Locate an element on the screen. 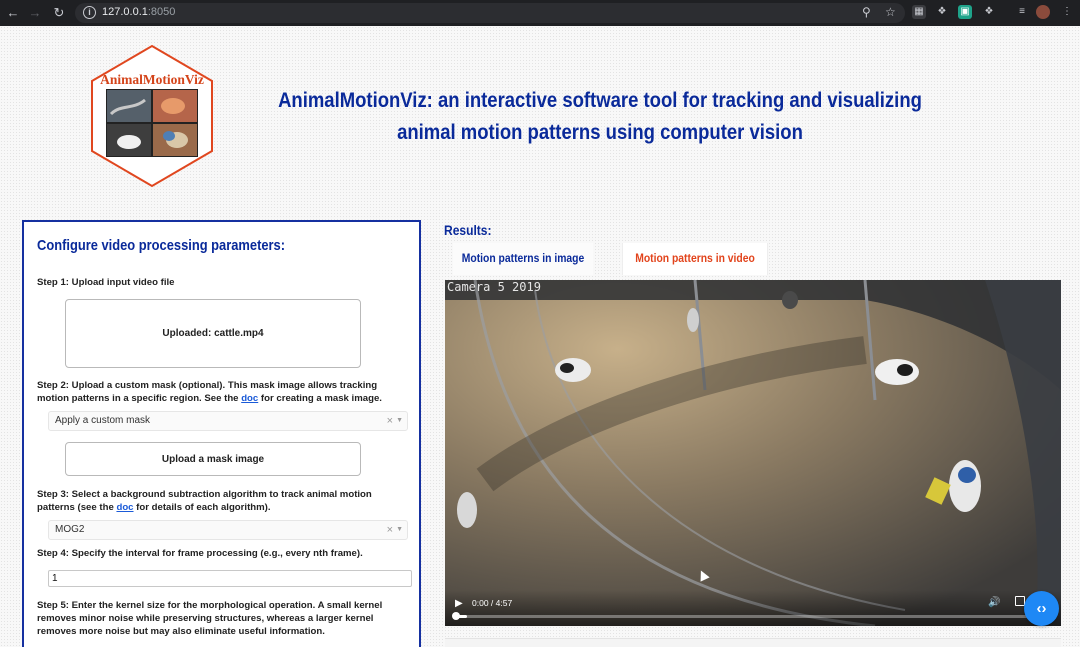 Image resolution: width=1080 pixels, height=647 pixels. video-time: 0:00 / 4:57 is located at coordinates (492, 603).